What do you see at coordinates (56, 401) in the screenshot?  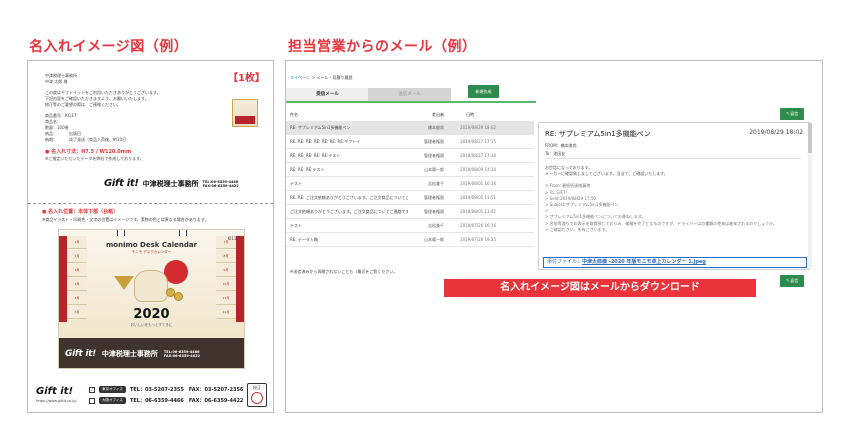 I see `footer-url: https://www.giftit.co.jp/` at bounding box center [56, 401].